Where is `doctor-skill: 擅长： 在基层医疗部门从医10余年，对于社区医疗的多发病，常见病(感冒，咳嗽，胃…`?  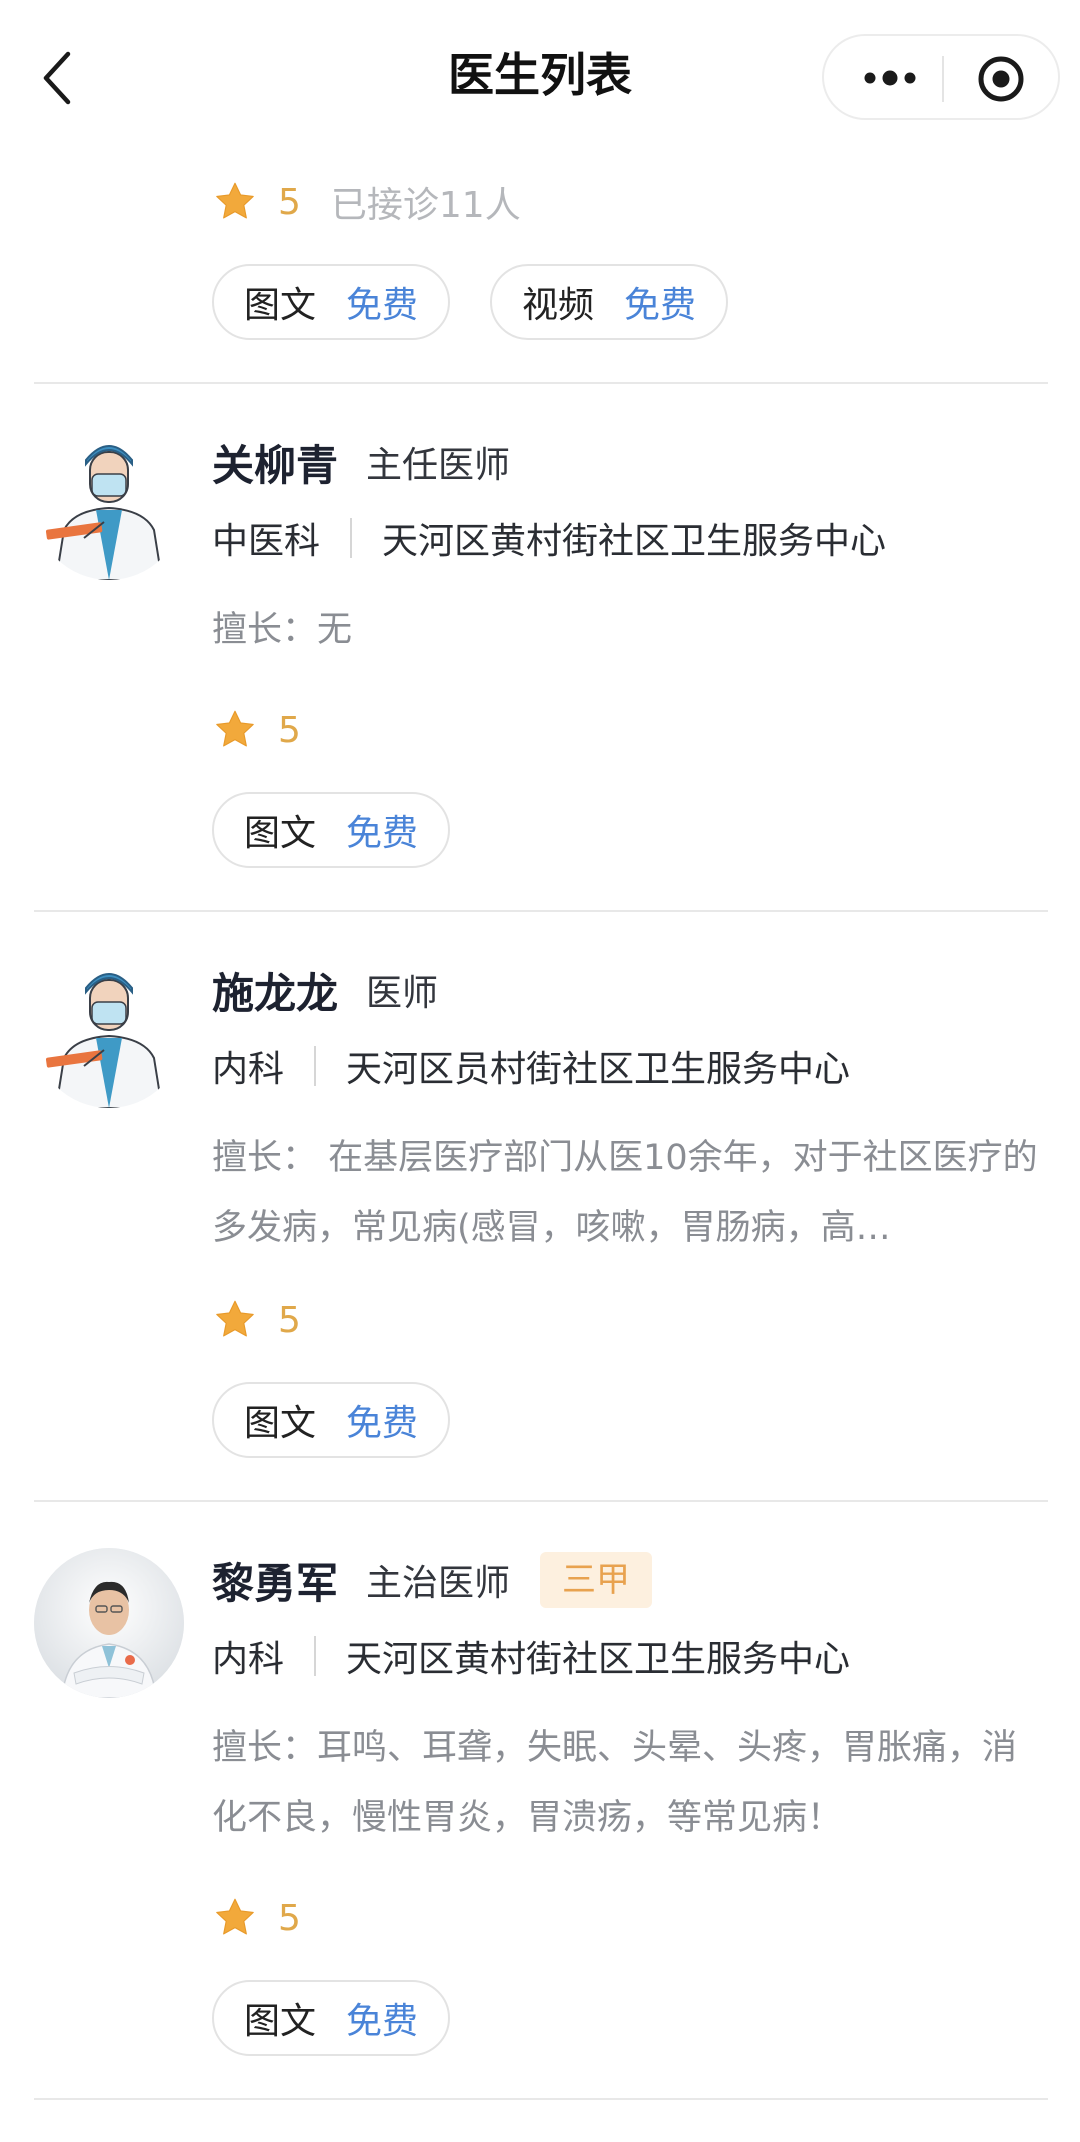 doctor-skill: 擅长： 在基层医疗部门从医10余年，对于社区医疗的多发病，常见病(感冒，咳嗽，胃… is located at coordinates (625, 1193).